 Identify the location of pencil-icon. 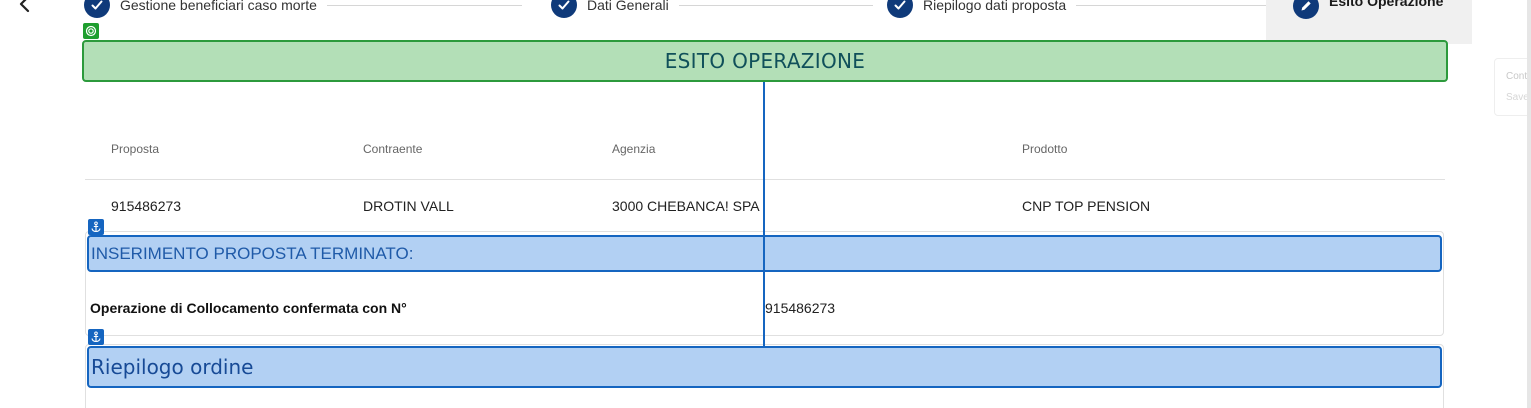
(1306, 6).